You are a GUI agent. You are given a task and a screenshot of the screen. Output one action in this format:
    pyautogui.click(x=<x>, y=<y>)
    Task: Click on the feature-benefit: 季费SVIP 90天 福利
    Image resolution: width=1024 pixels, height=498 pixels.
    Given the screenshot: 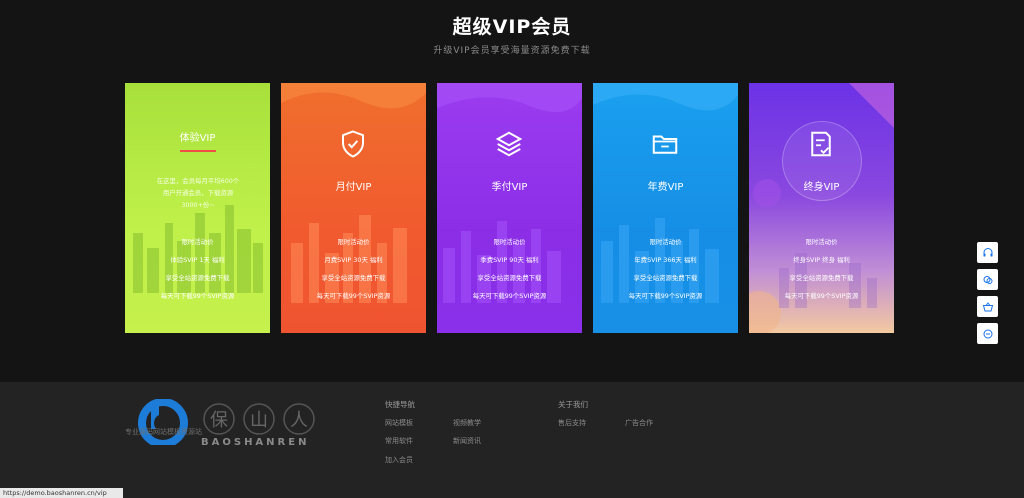 What is the action you would take?
    pyautogui.click(x=509, y=260)
    